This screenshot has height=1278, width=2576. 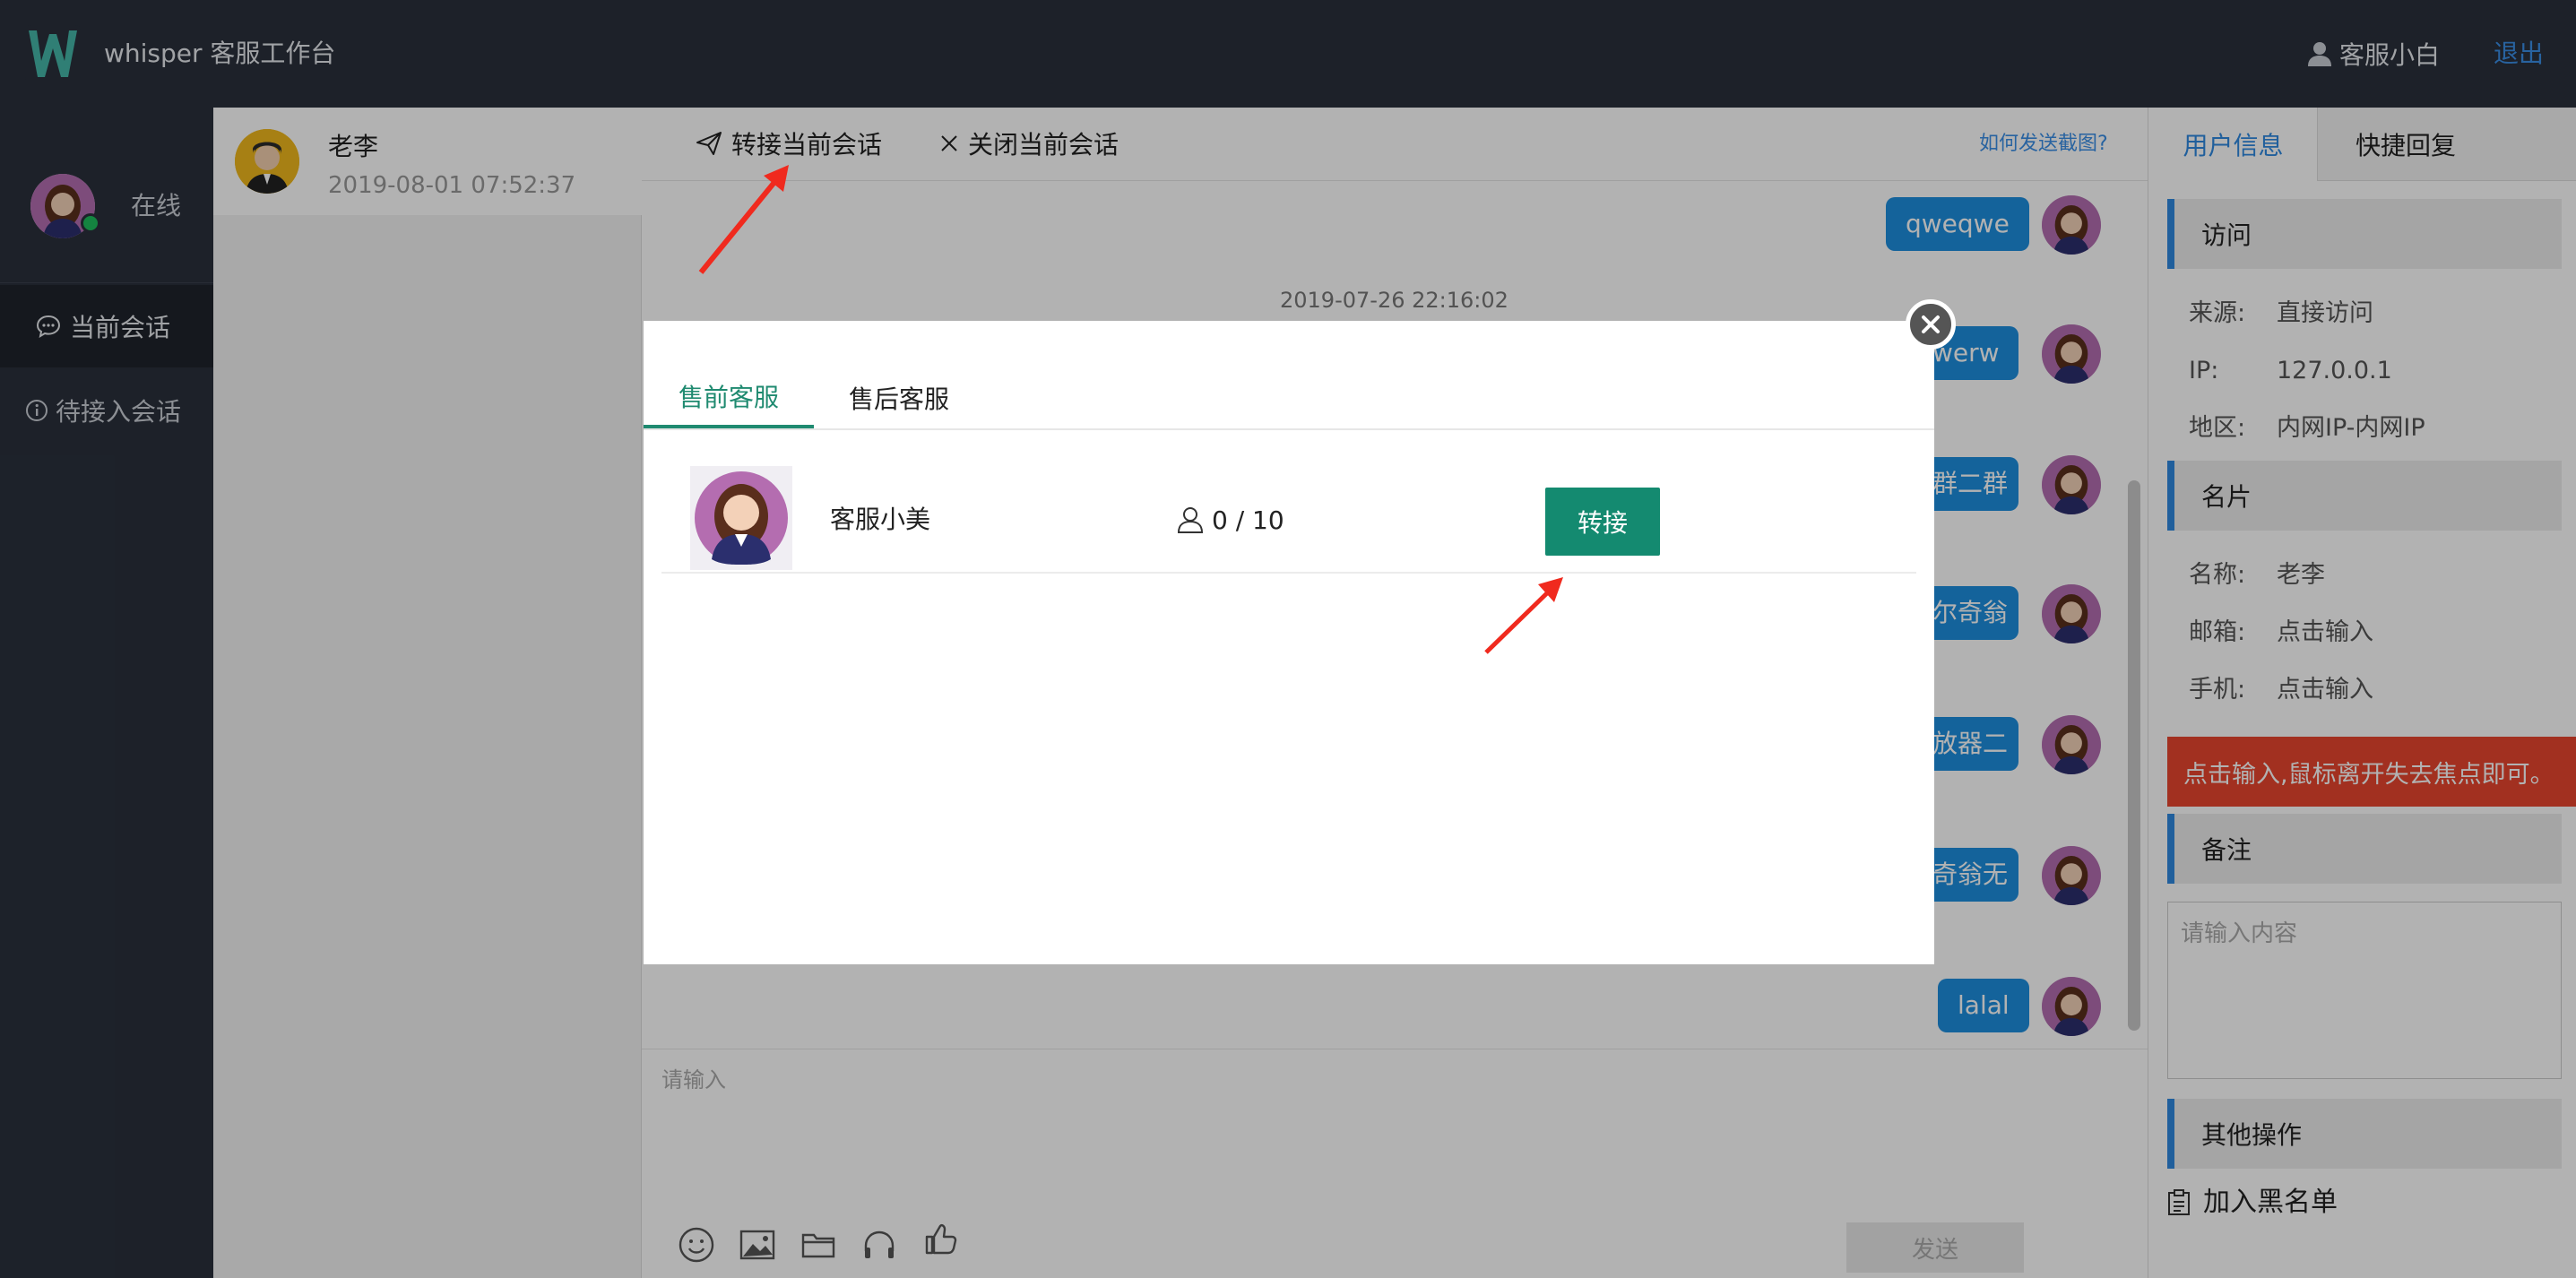 I want to click on agent-row-name: 客服小美, so click(x=880, y=519).